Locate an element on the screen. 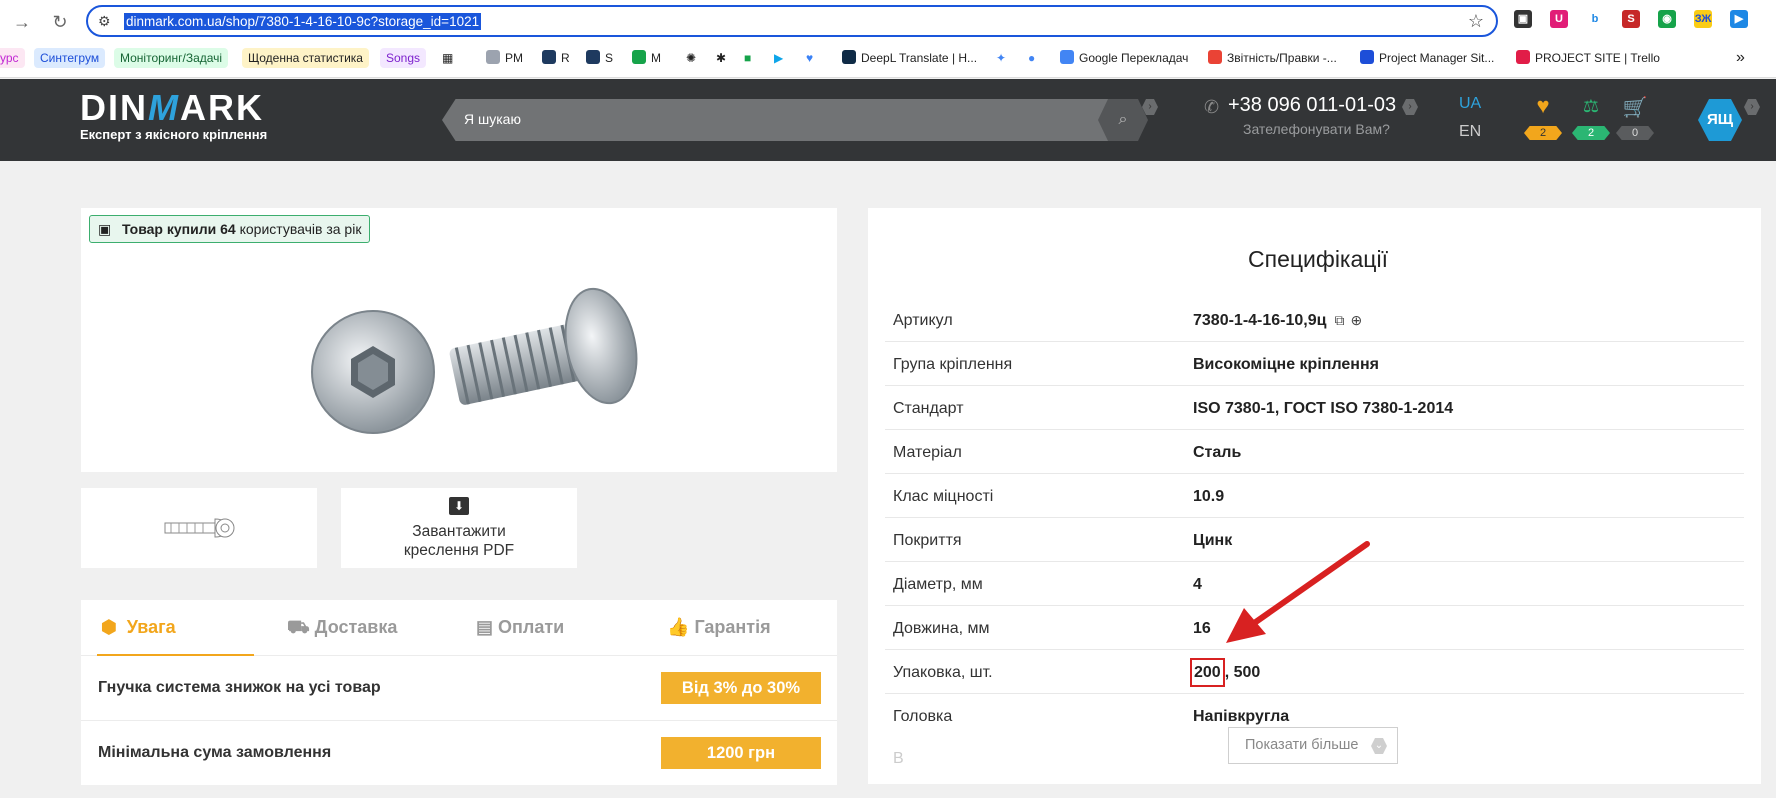 The height and width of the screenshot is (798, 1776). google-translate-icon is located at coordinates (1067, 57).